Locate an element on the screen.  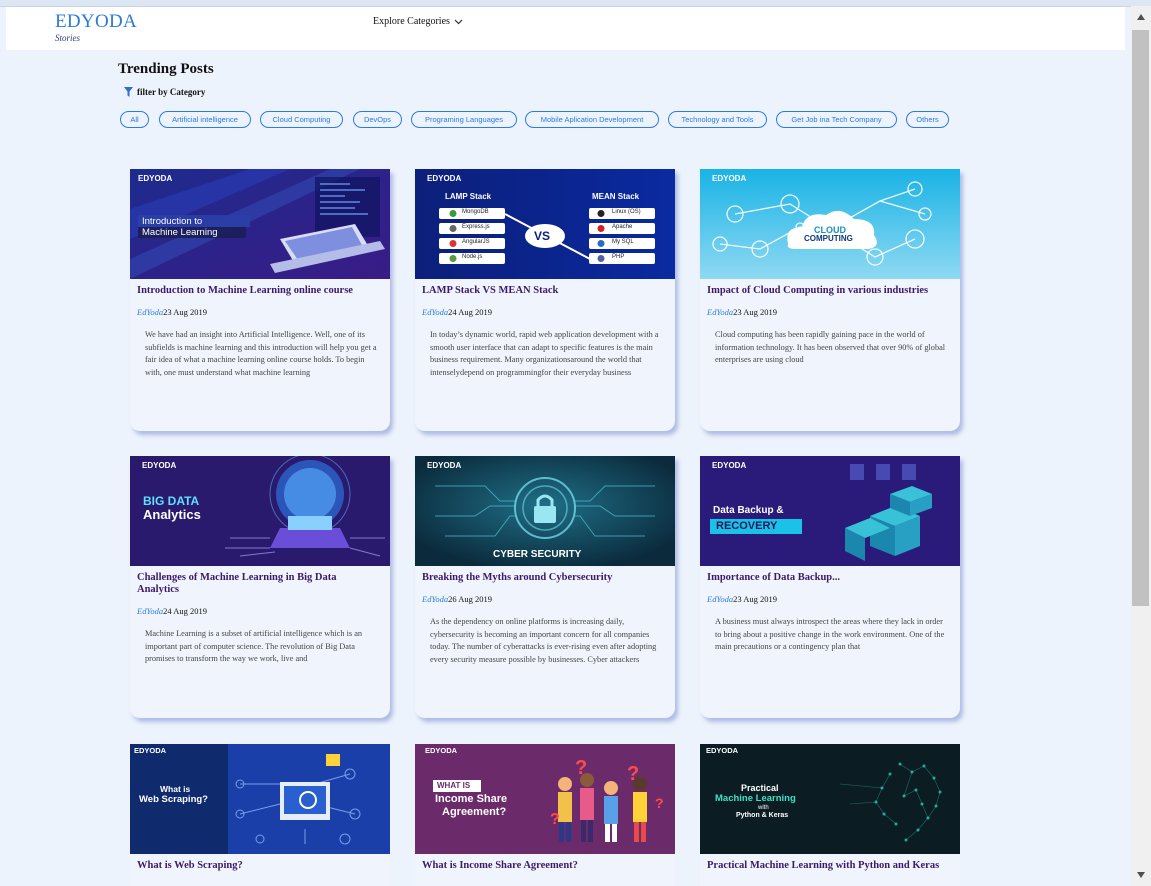
thumbnail-text: VS is located at coordinates (542, 236).